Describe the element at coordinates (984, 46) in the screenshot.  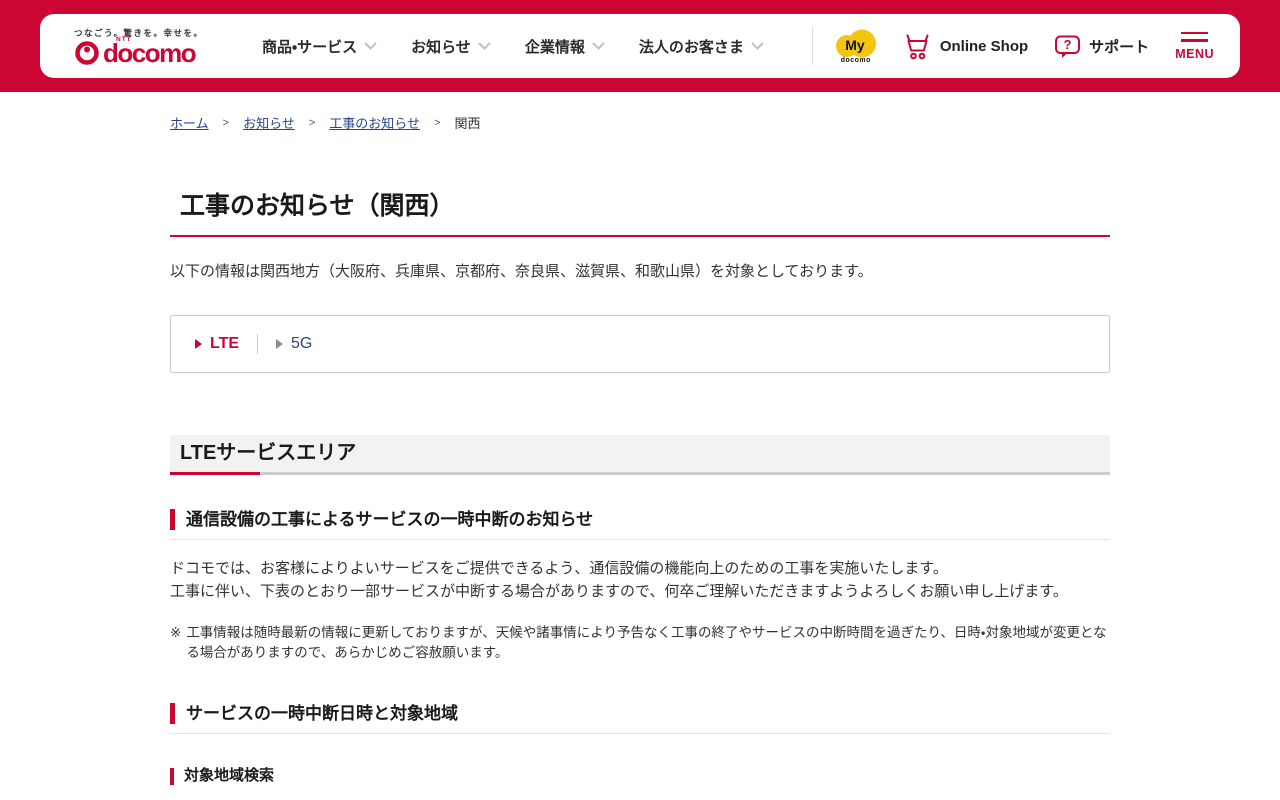
I see `online-shop-label: Online Shop` at that location.